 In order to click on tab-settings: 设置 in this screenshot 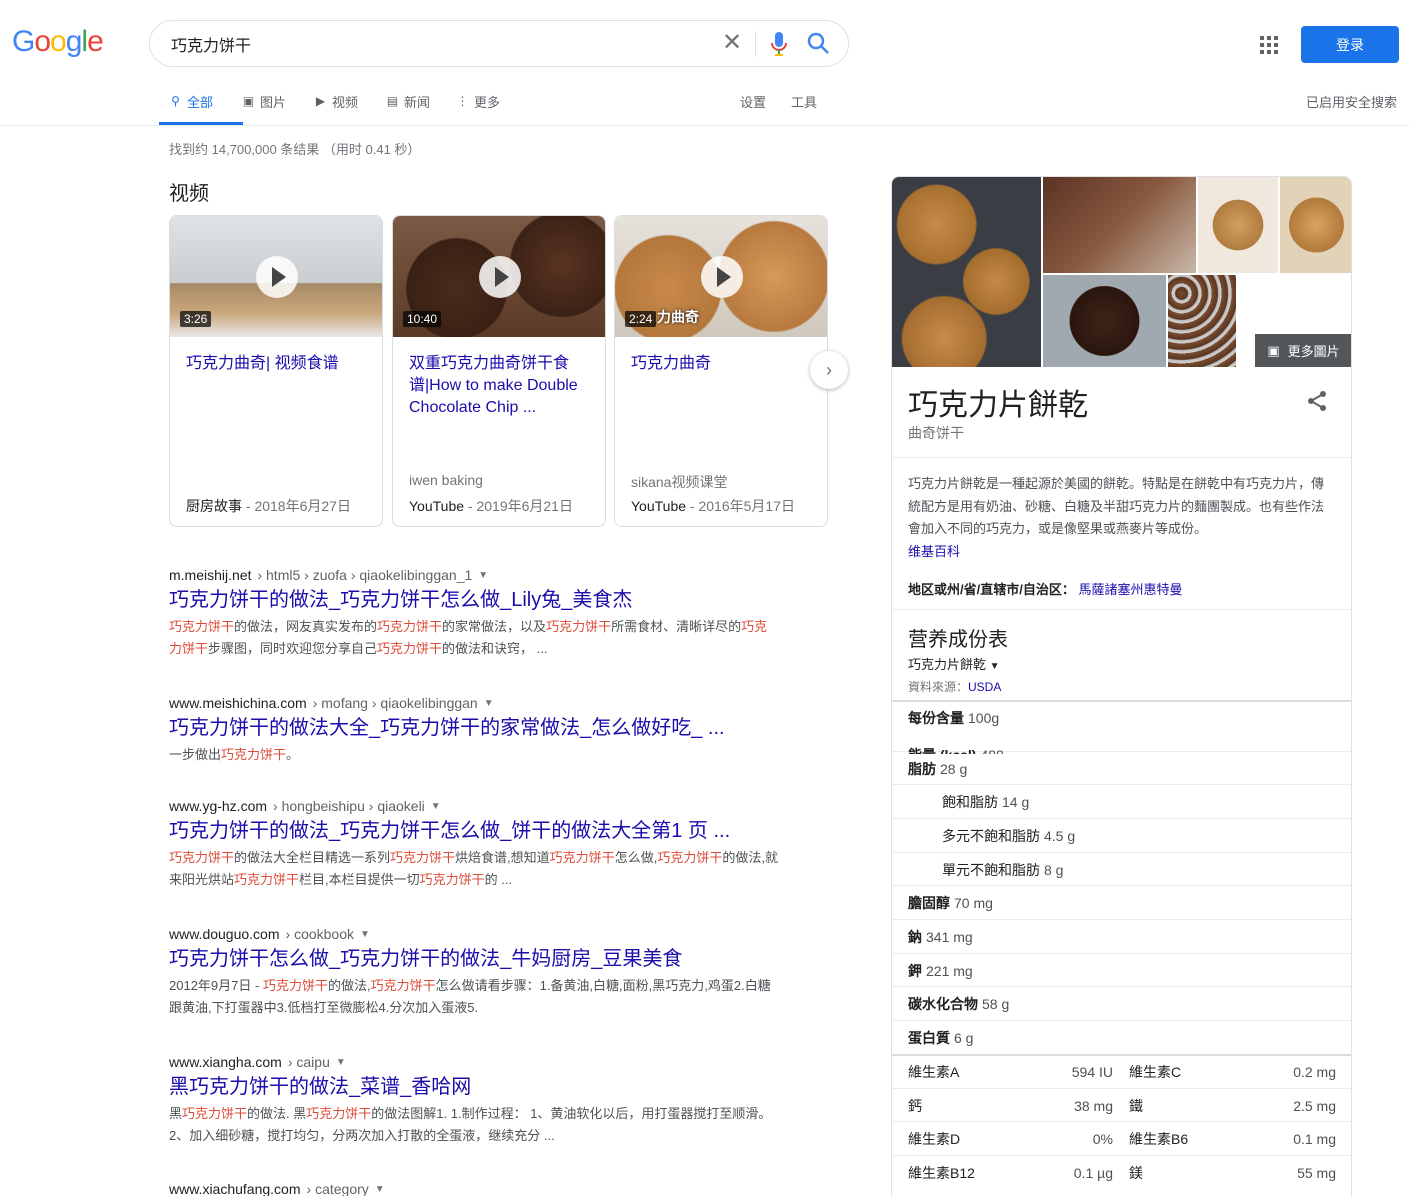, I will do `click(753, 101)`.